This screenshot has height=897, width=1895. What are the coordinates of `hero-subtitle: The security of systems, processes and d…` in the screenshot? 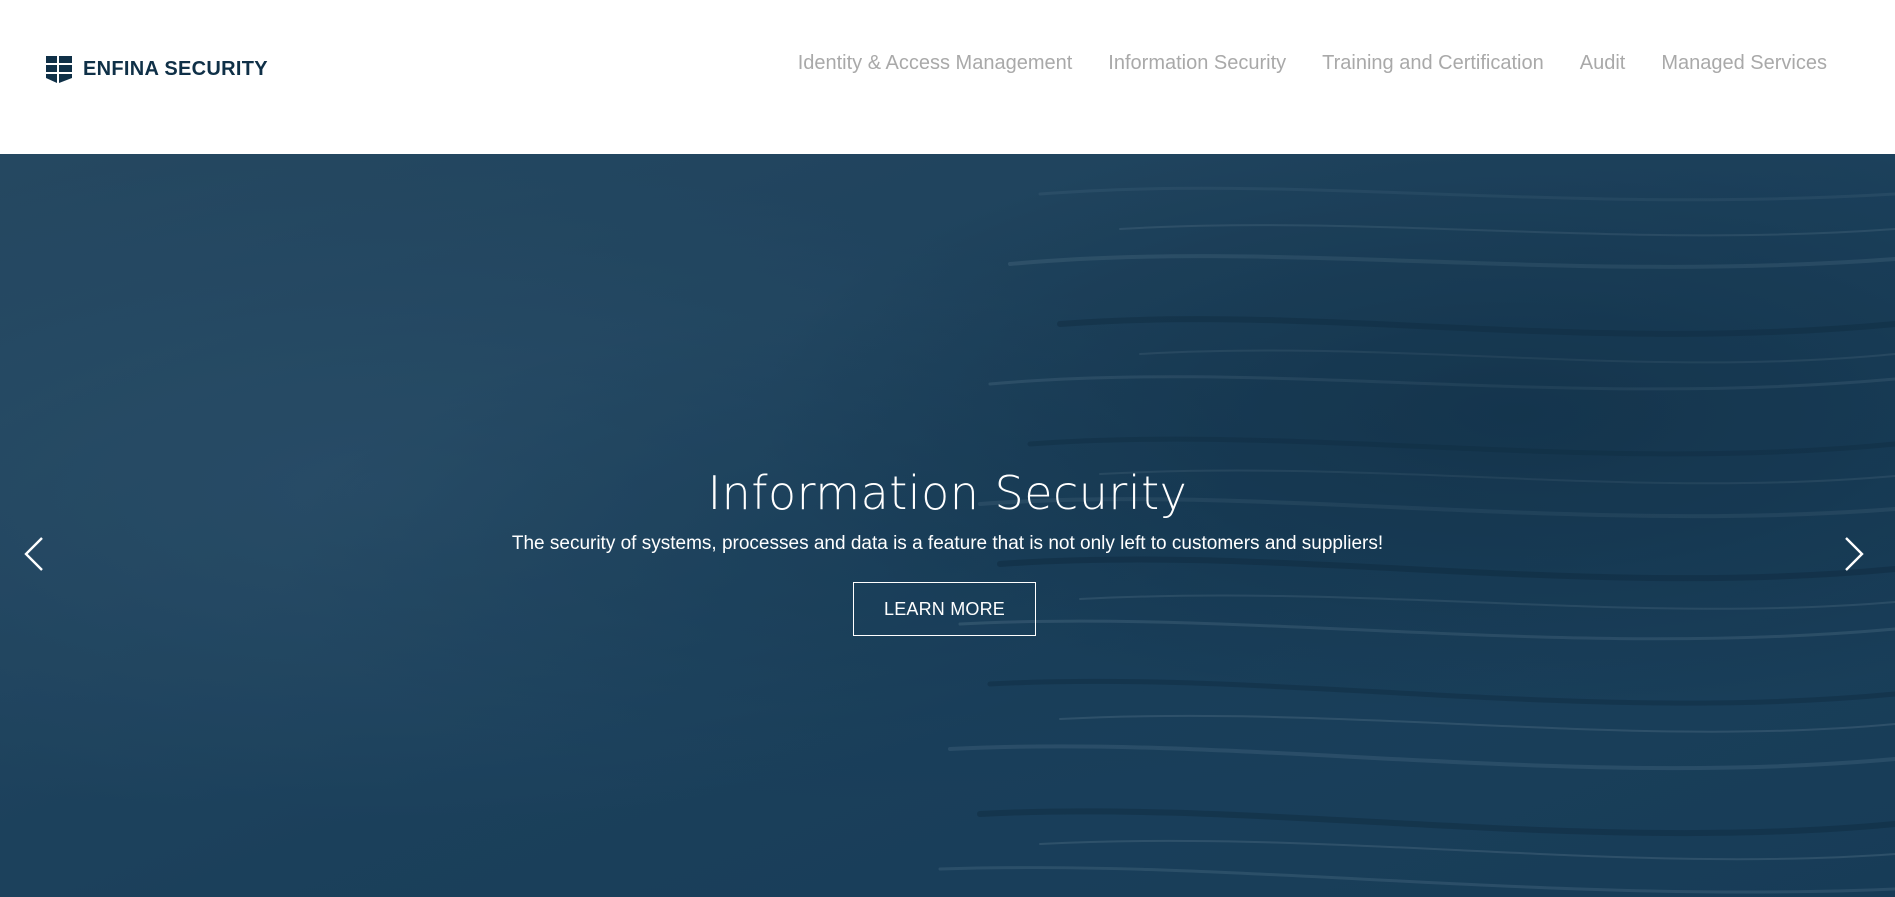 It's located at (947, 543).